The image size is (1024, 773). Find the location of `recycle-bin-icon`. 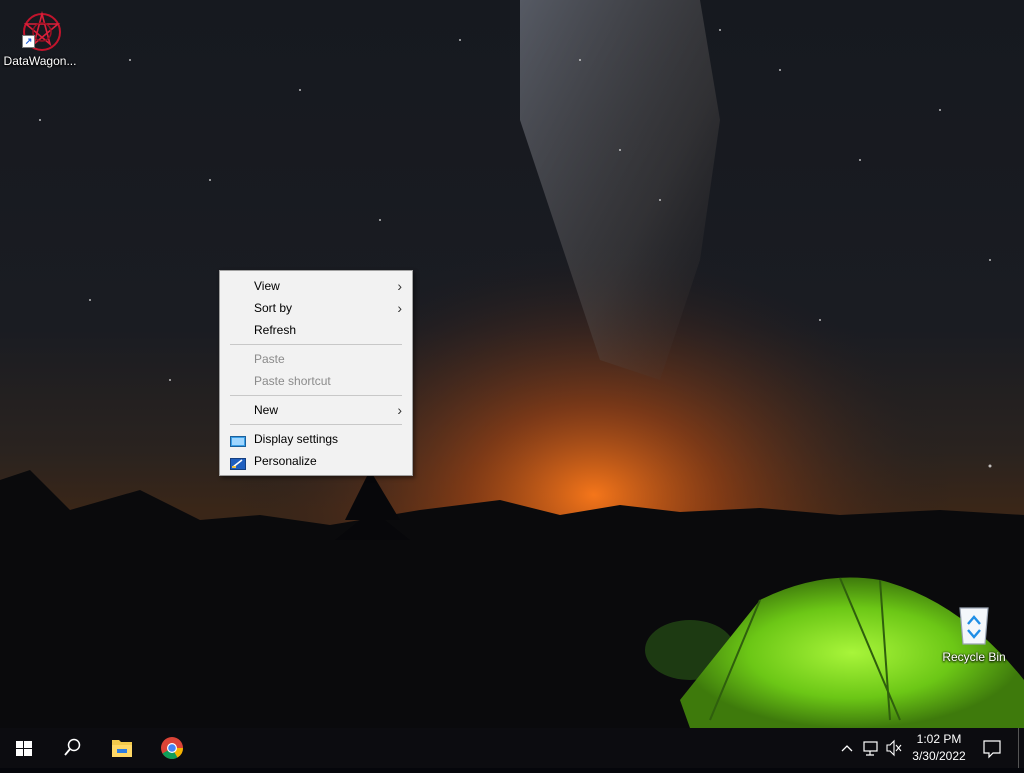

recycle-bin-icon is located at coordinates (974, 624).